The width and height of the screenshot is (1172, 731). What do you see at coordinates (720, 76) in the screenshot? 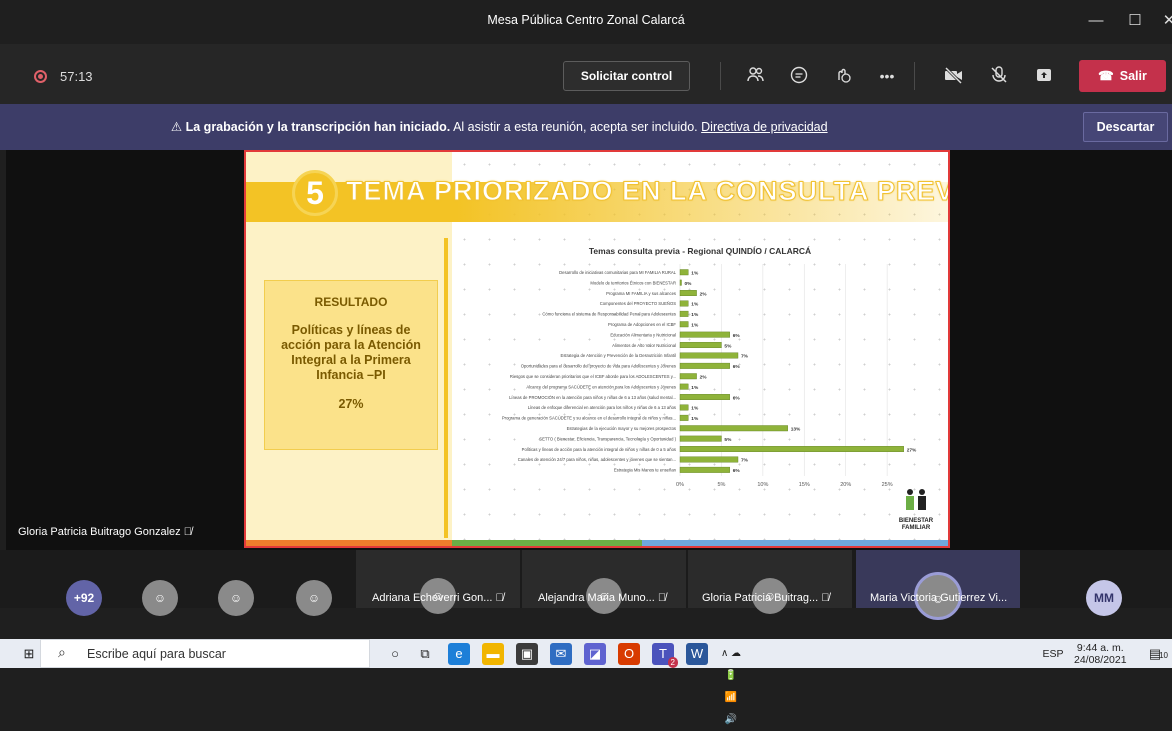
I see `toolbar-divider` at bounding box center [720, 76].